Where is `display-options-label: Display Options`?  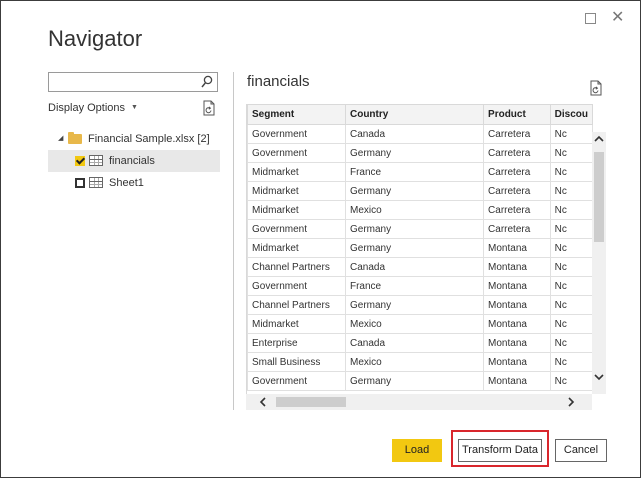
display-options-label: Display Options is located at coordinates (87, 108).